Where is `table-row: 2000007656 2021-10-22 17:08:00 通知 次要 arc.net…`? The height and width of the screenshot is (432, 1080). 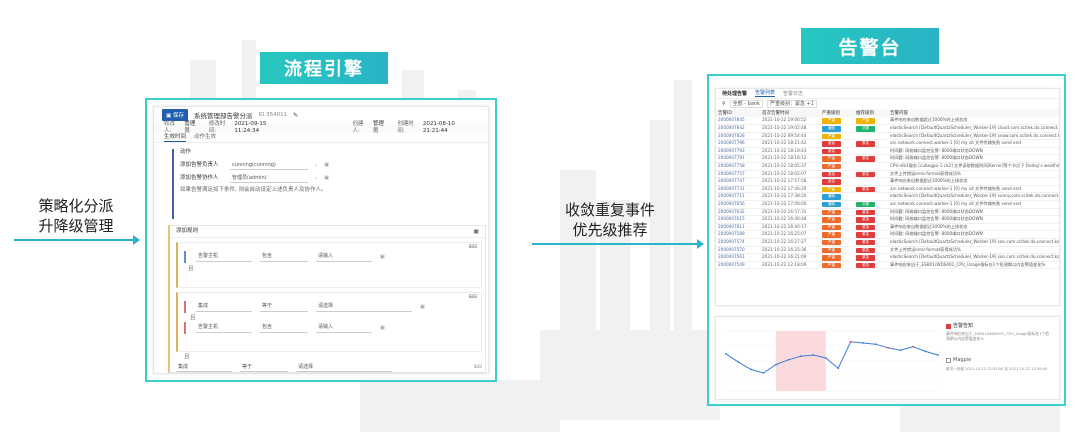 table-row: 2000007656 2021-10-22 17:08:00 通知 次要 arc.net… is located at coordinates (887, 204).